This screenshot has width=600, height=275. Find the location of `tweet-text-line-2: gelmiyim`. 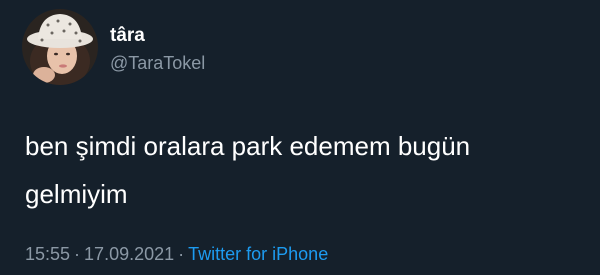

tweet-text-line-2: gelmiyim is located at coordinates (76, 194).